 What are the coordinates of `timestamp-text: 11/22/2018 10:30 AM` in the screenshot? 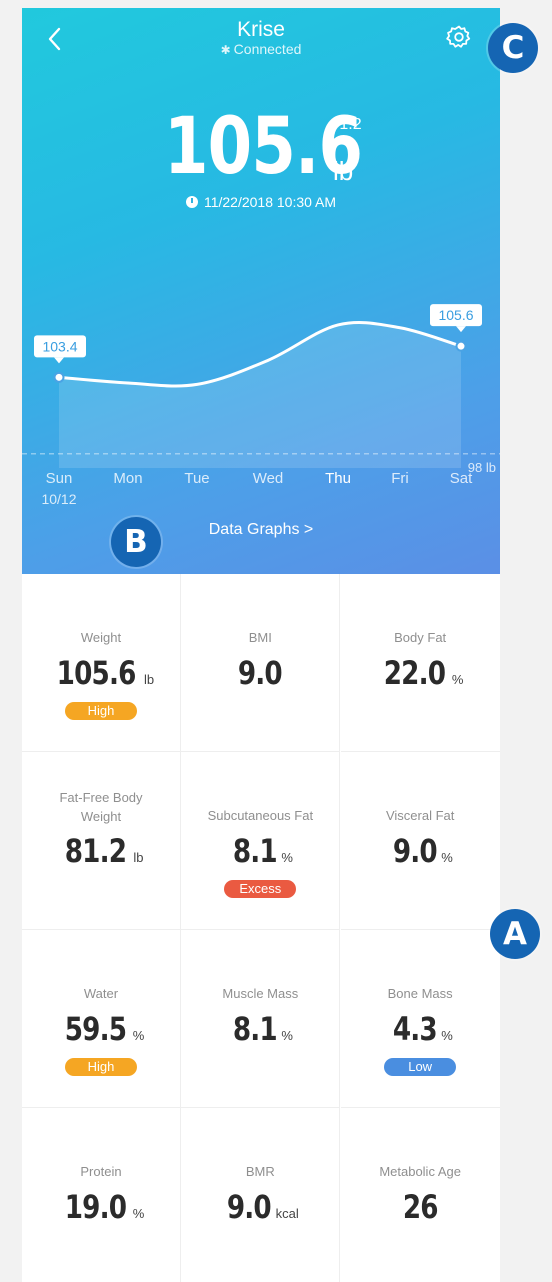 It's located at (270, 202).